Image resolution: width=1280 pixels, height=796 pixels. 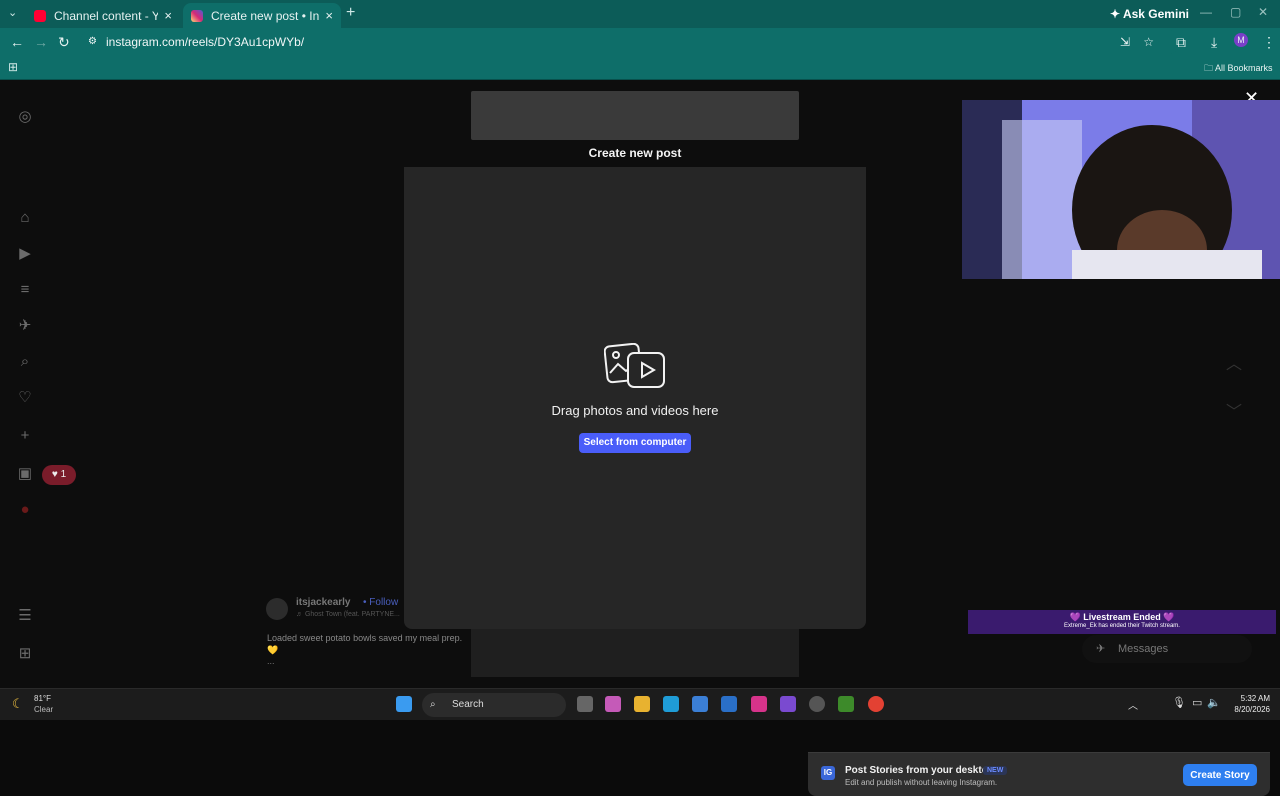 What do you see at coordinates (1181, 42) in the screenshot?
I see `extensions-icon: ⧉` at bounding box center [1181, 42].